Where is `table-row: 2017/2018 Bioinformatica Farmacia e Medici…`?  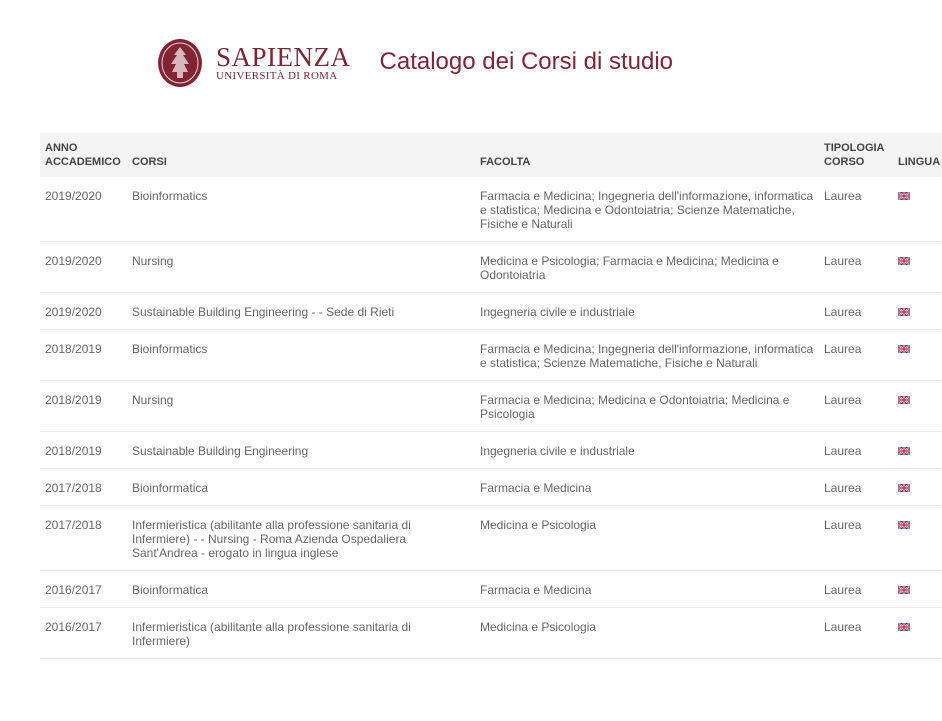 table-row: 2017/2018 Bioinformatica Farmacia e Medici… is located at coordinates (491, 487).